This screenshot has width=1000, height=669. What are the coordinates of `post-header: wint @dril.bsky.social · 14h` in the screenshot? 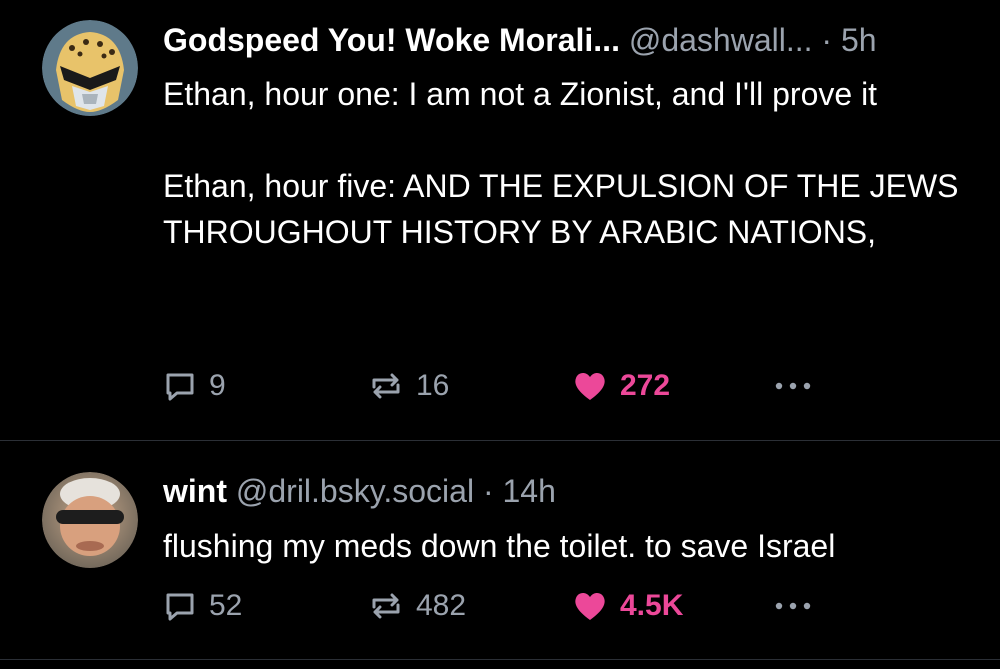 It's located at (359, 491).